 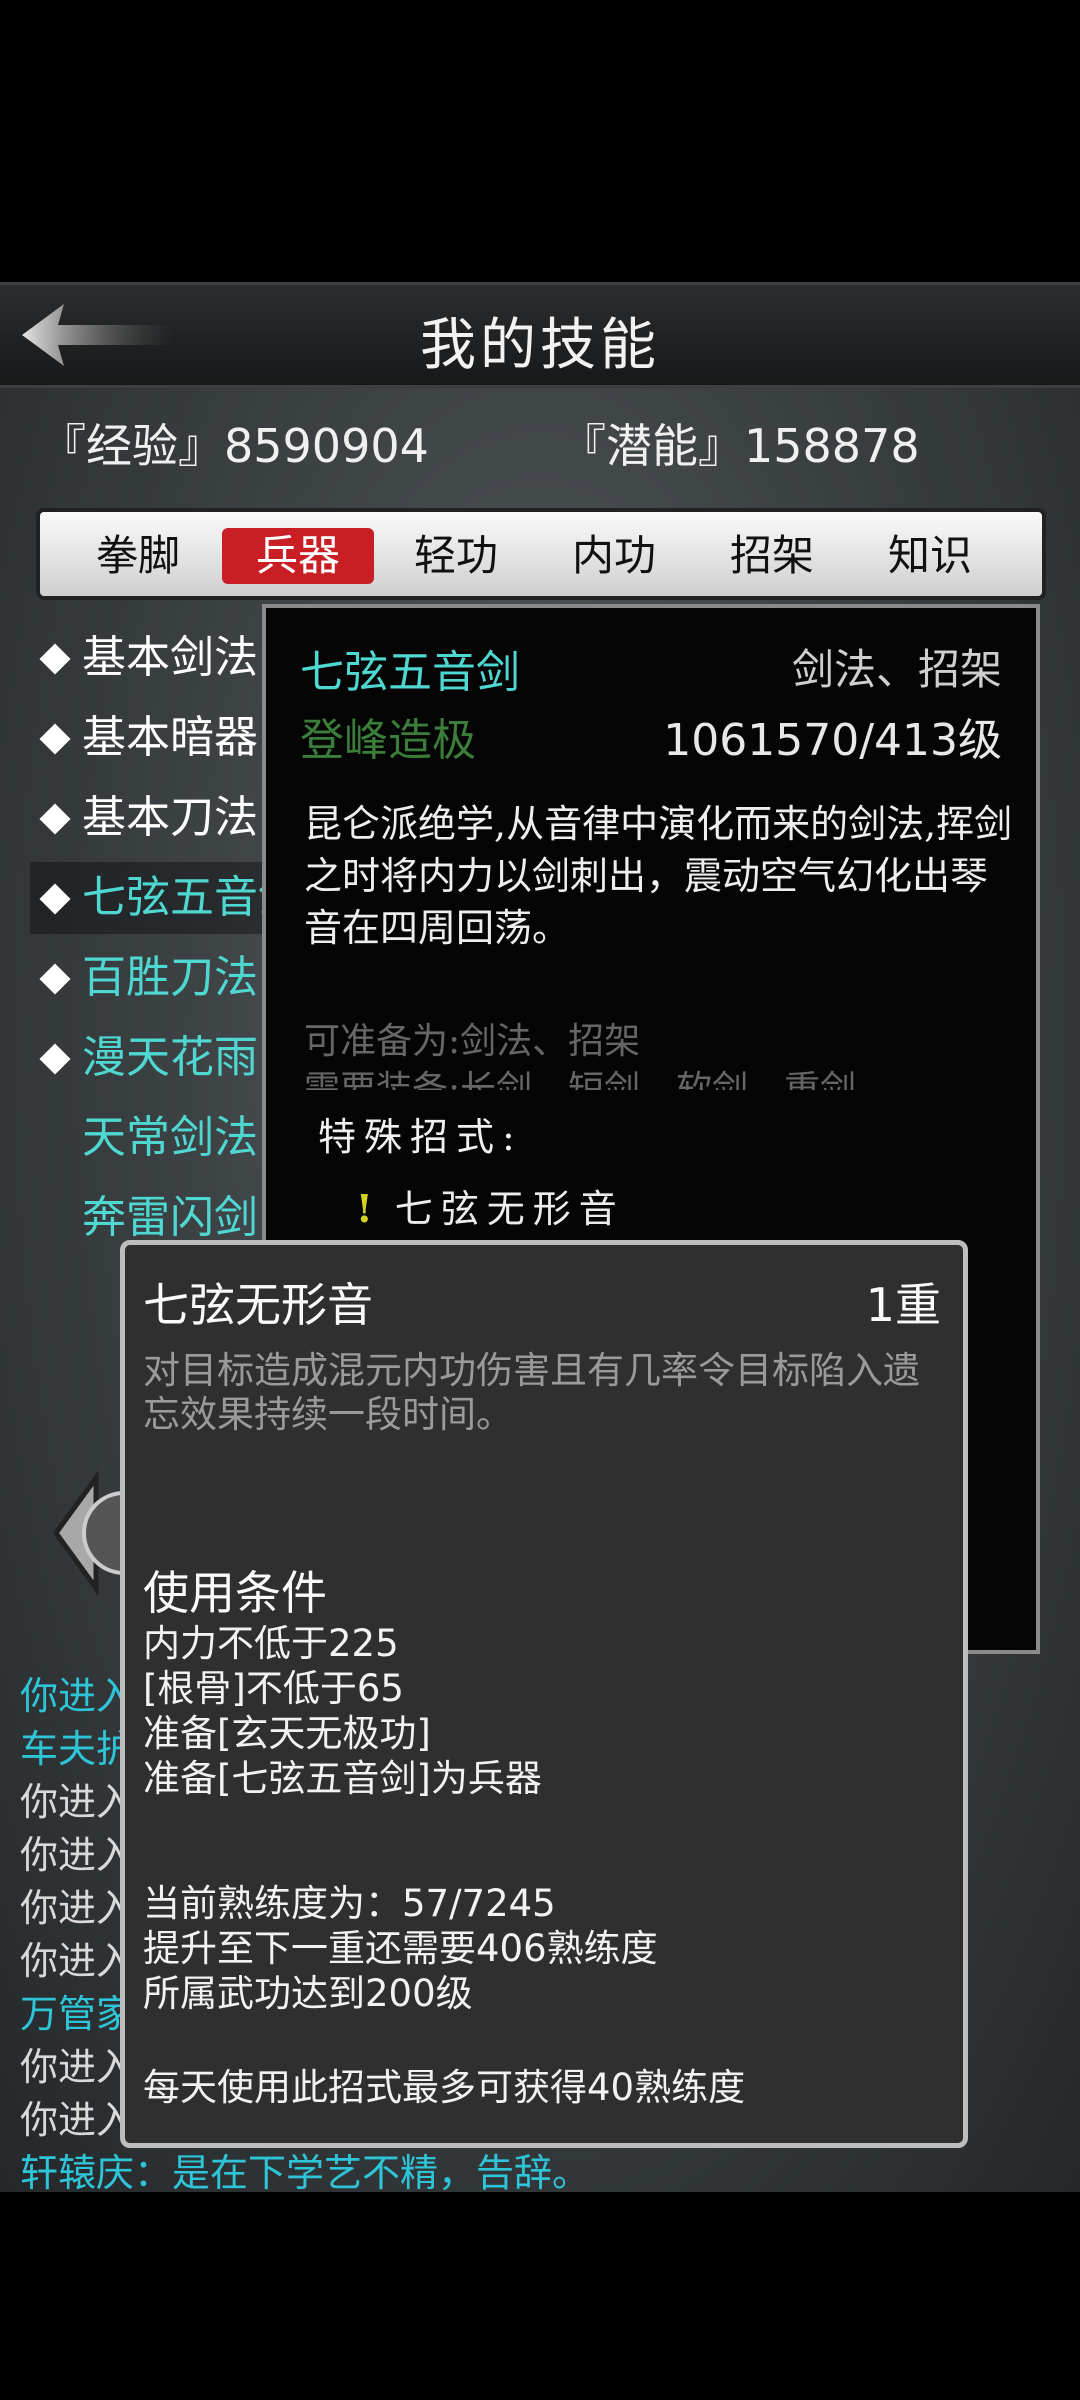 What do you see at coordinates (410, 672) in the screenshot?
I see `detail-skill-name: 七弦五音剑` at bounding box center [410, 672].